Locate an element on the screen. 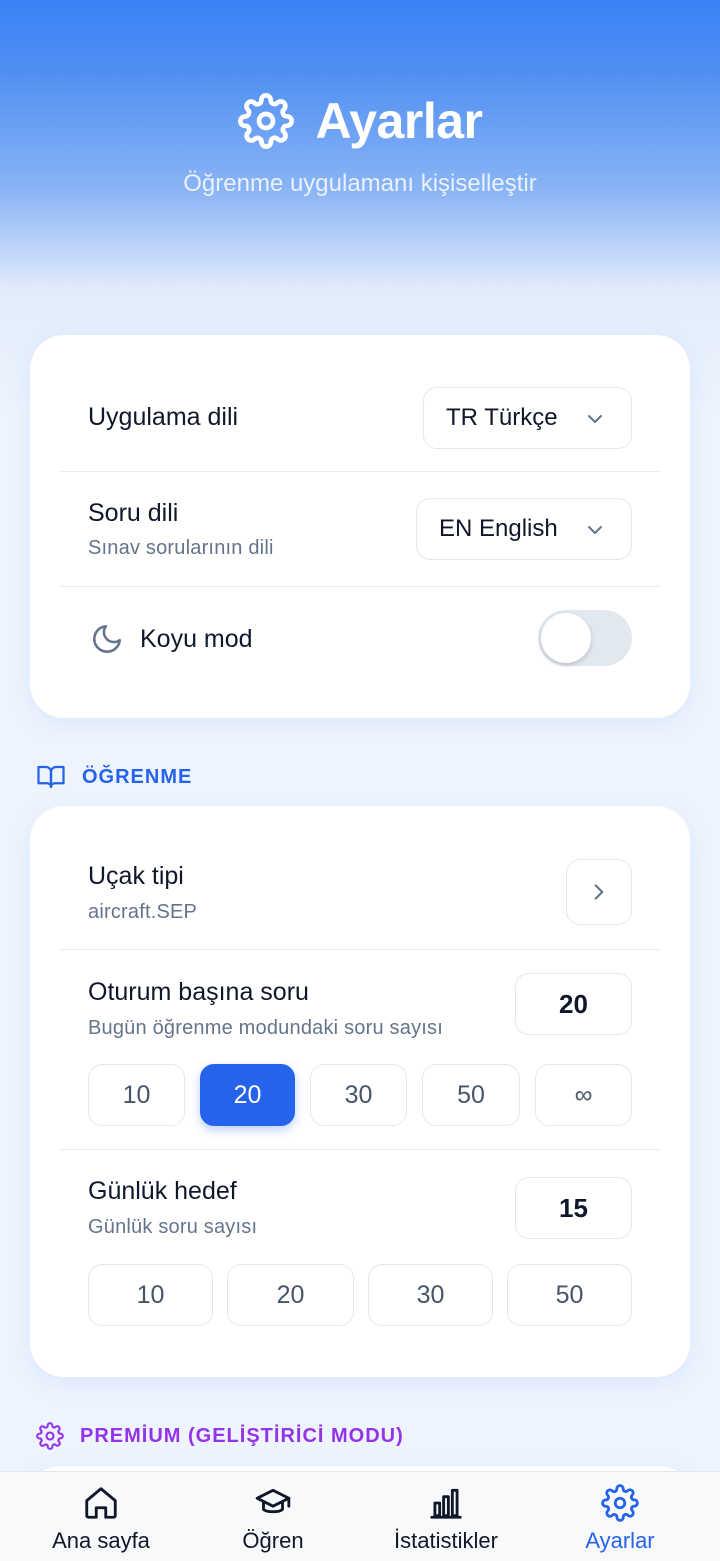  per-session-label: Oturum başına soru is located at coordinates (198, 992).